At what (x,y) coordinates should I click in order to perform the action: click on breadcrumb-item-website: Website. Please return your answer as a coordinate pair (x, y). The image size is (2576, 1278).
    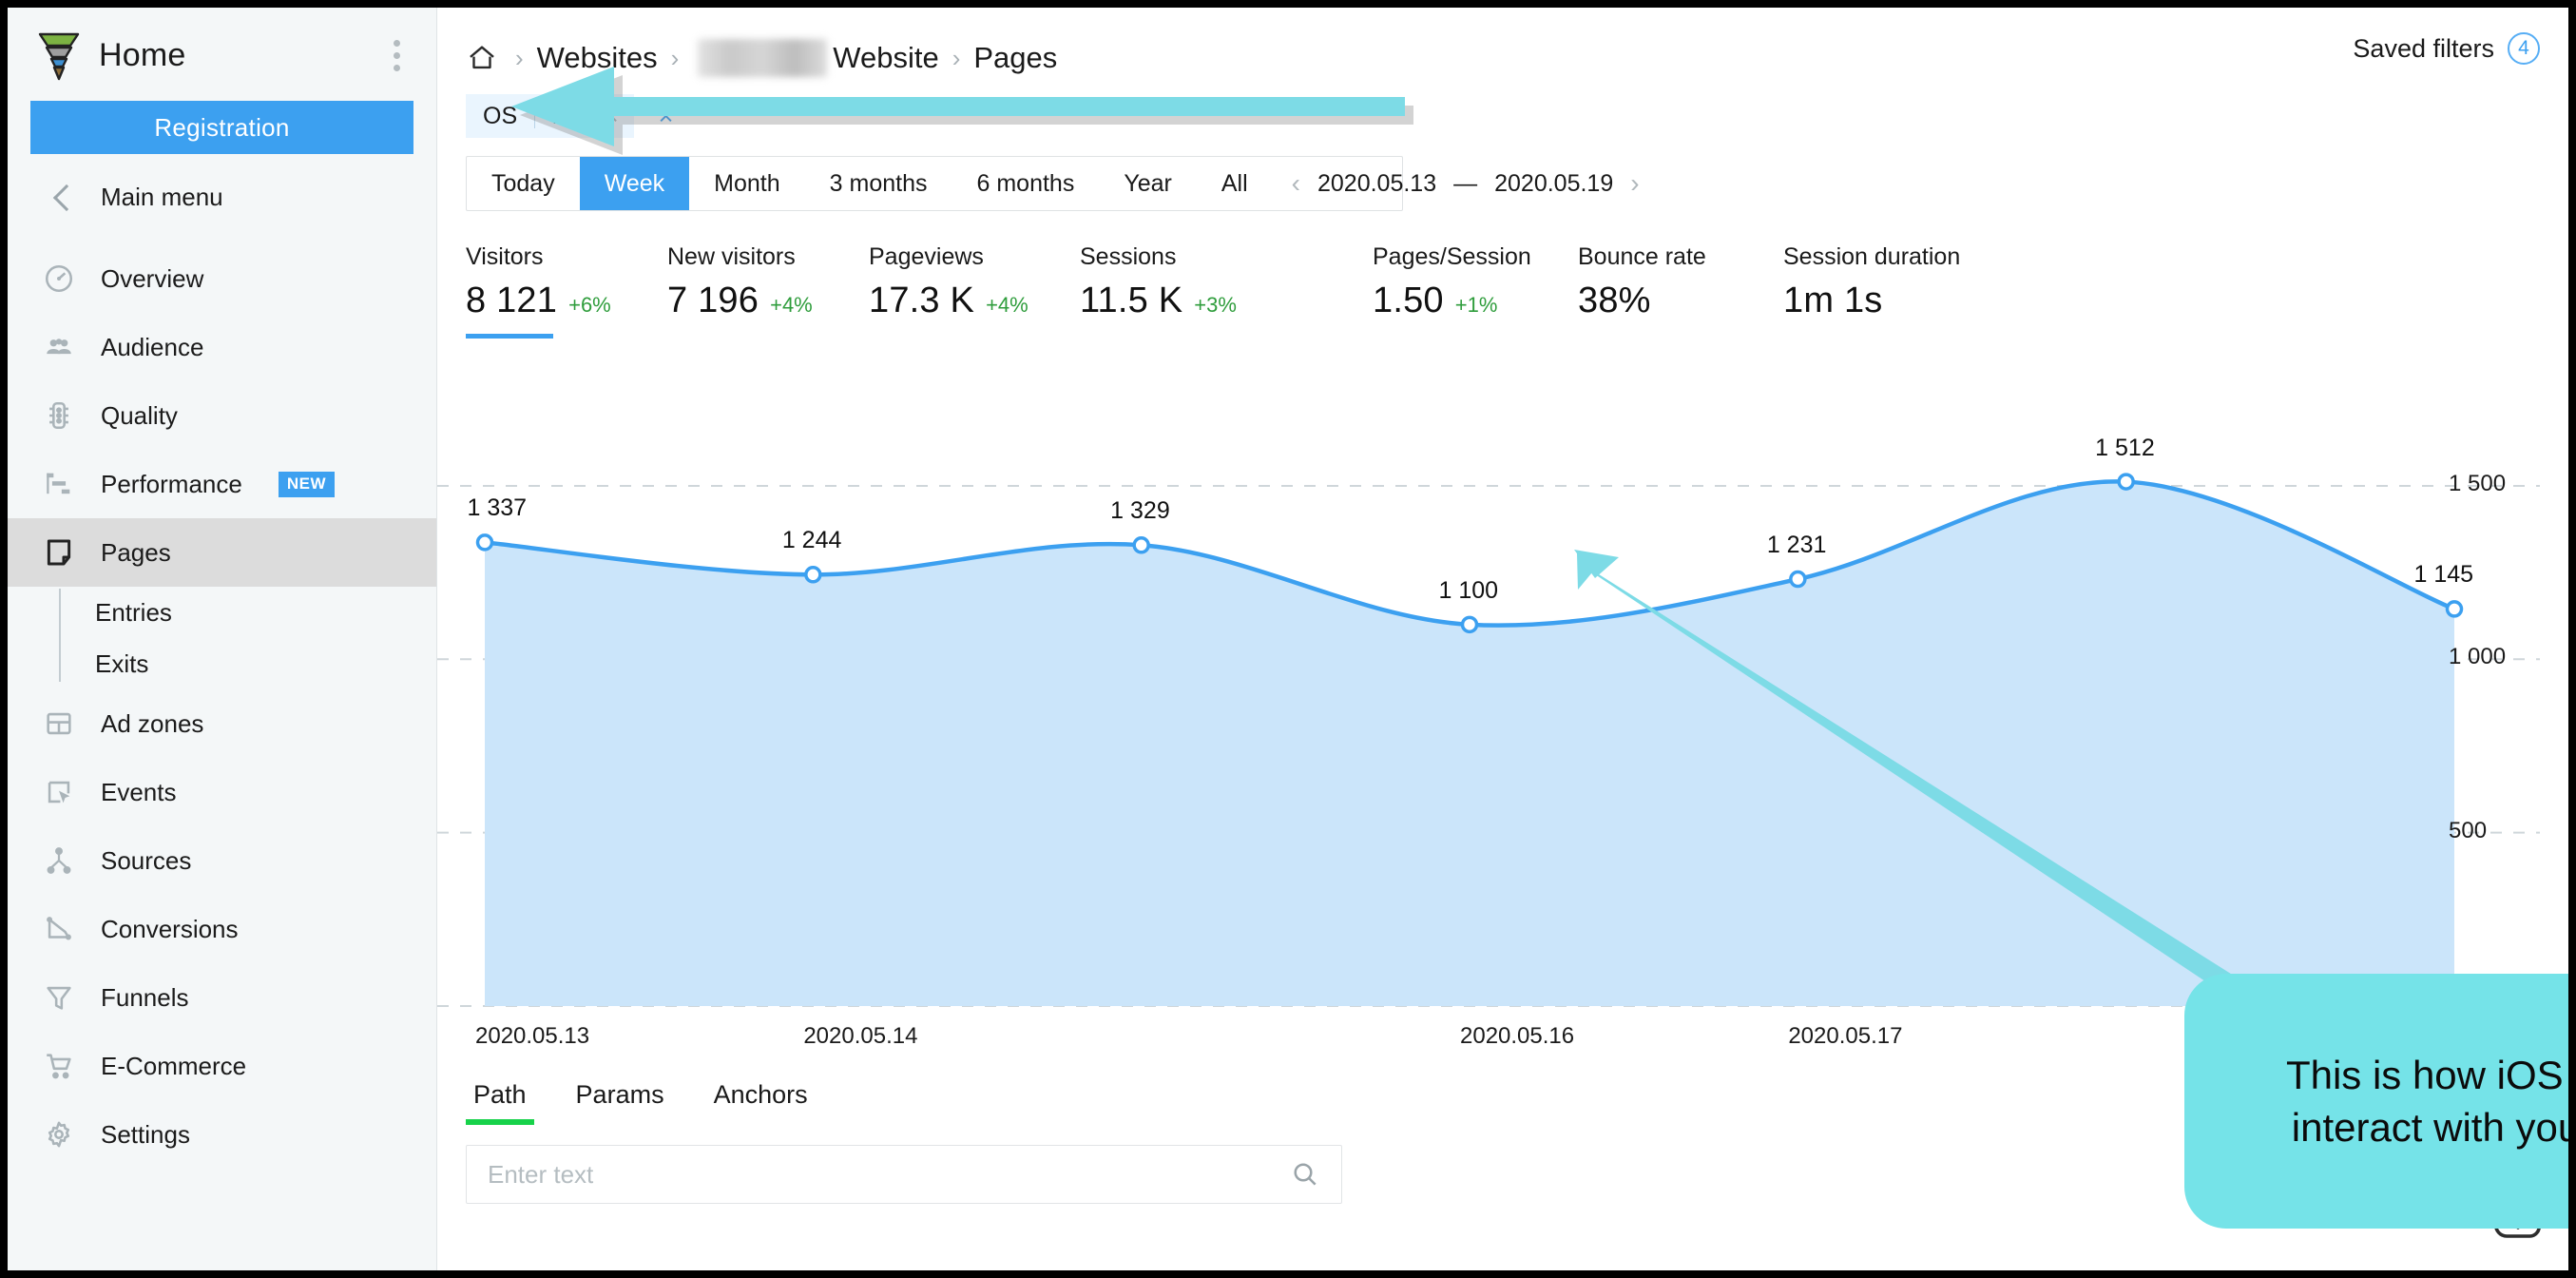
    Looking at the image, I should click on (885, 58).